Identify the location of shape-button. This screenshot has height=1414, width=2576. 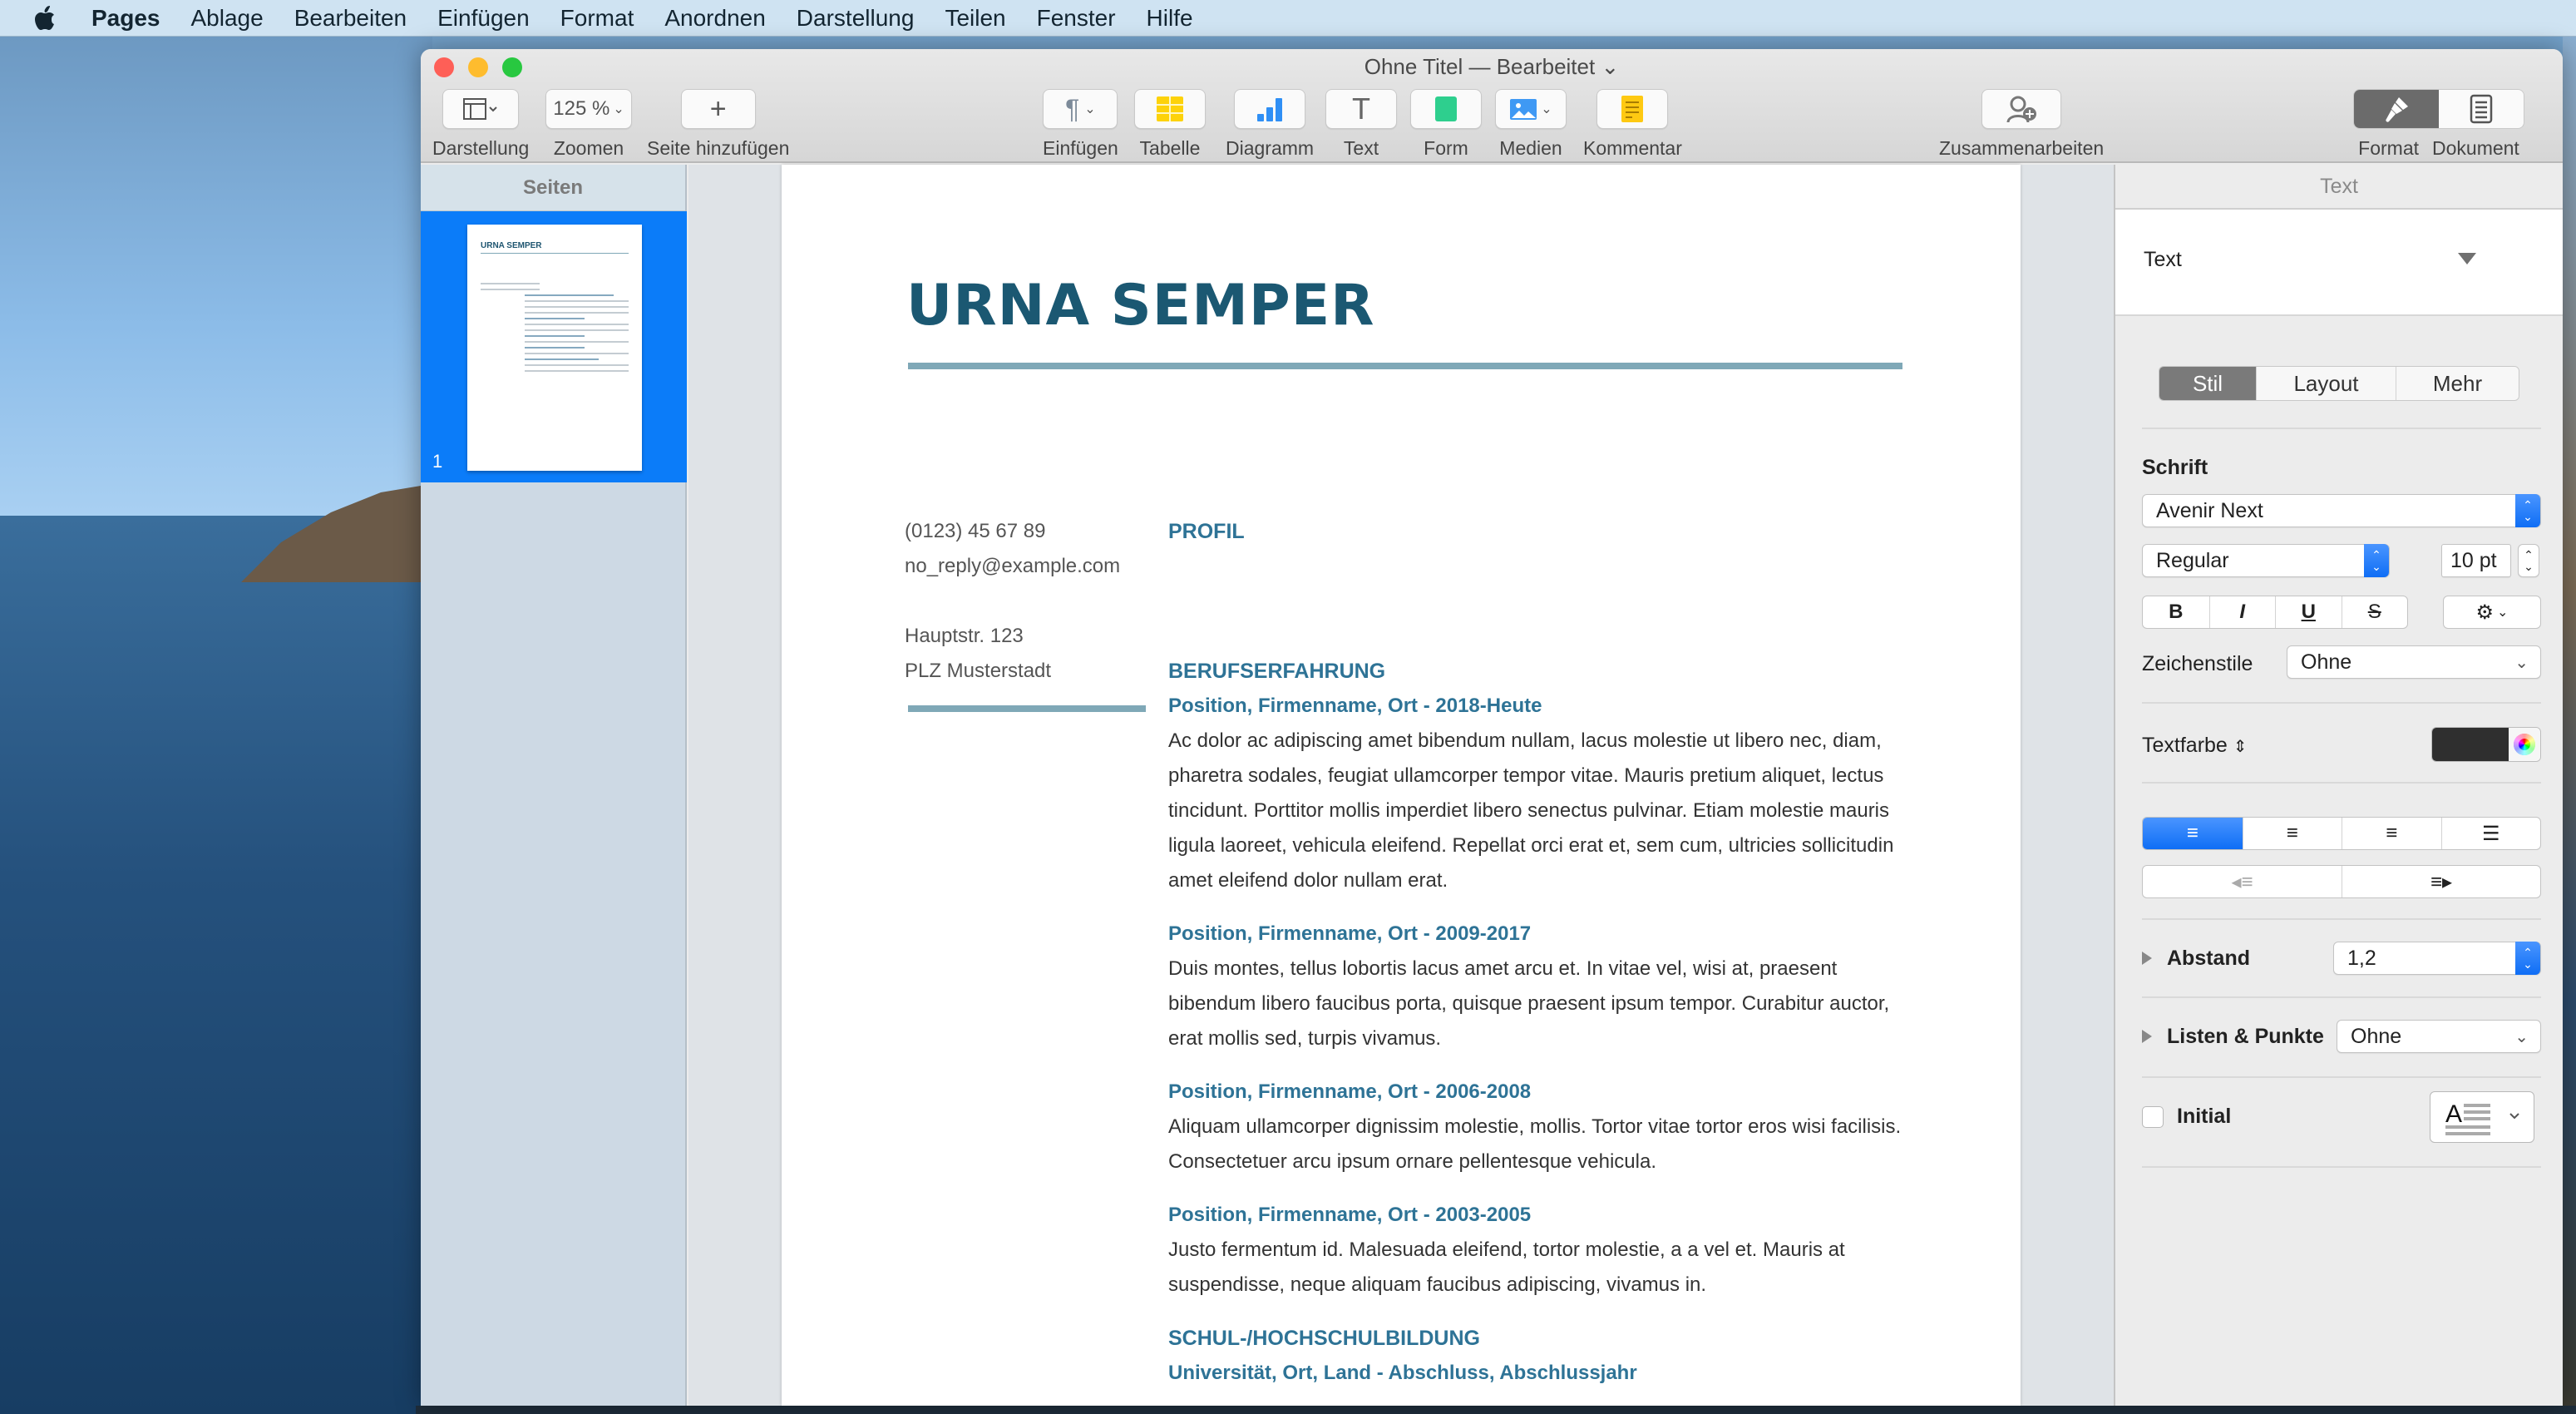
(1446, 109).